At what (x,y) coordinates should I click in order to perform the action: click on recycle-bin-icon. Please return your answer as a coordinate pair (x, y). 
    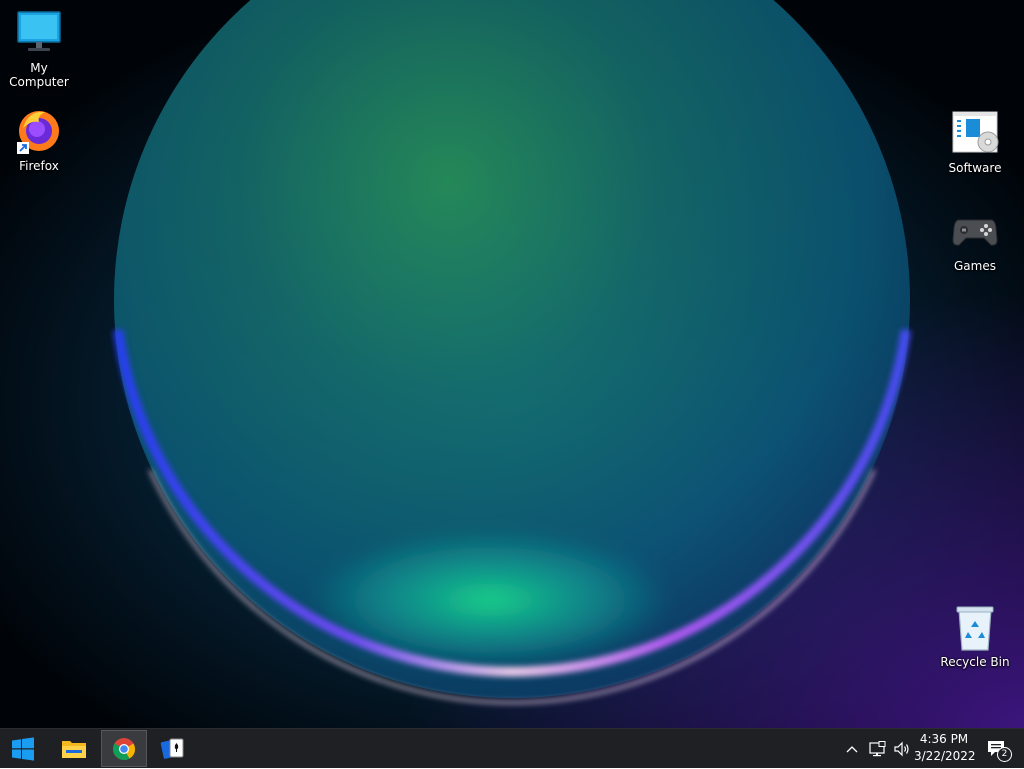
    Looking at the image, I should click on (975, 628).